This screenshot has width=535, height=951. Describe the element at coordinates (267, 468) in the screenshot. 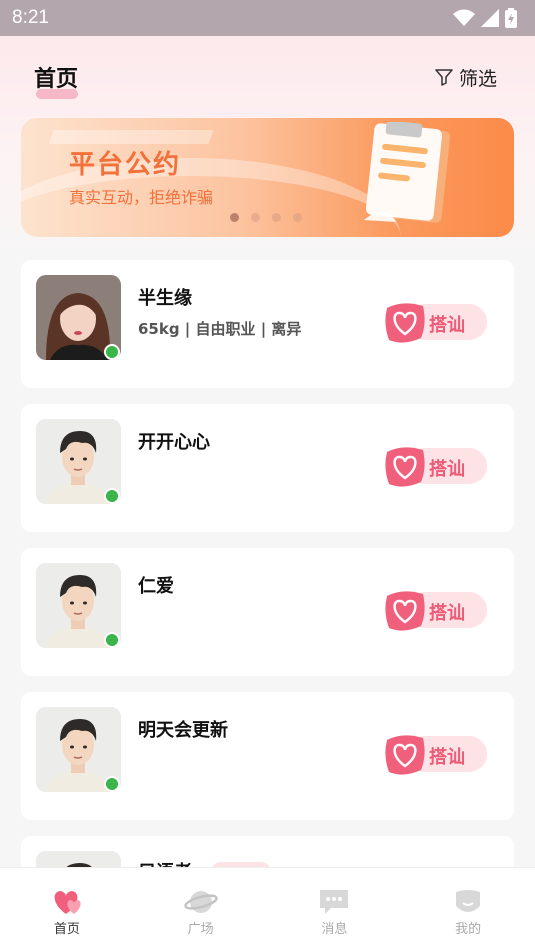

I see `user-card: 开开心心 搭讪` at that location.